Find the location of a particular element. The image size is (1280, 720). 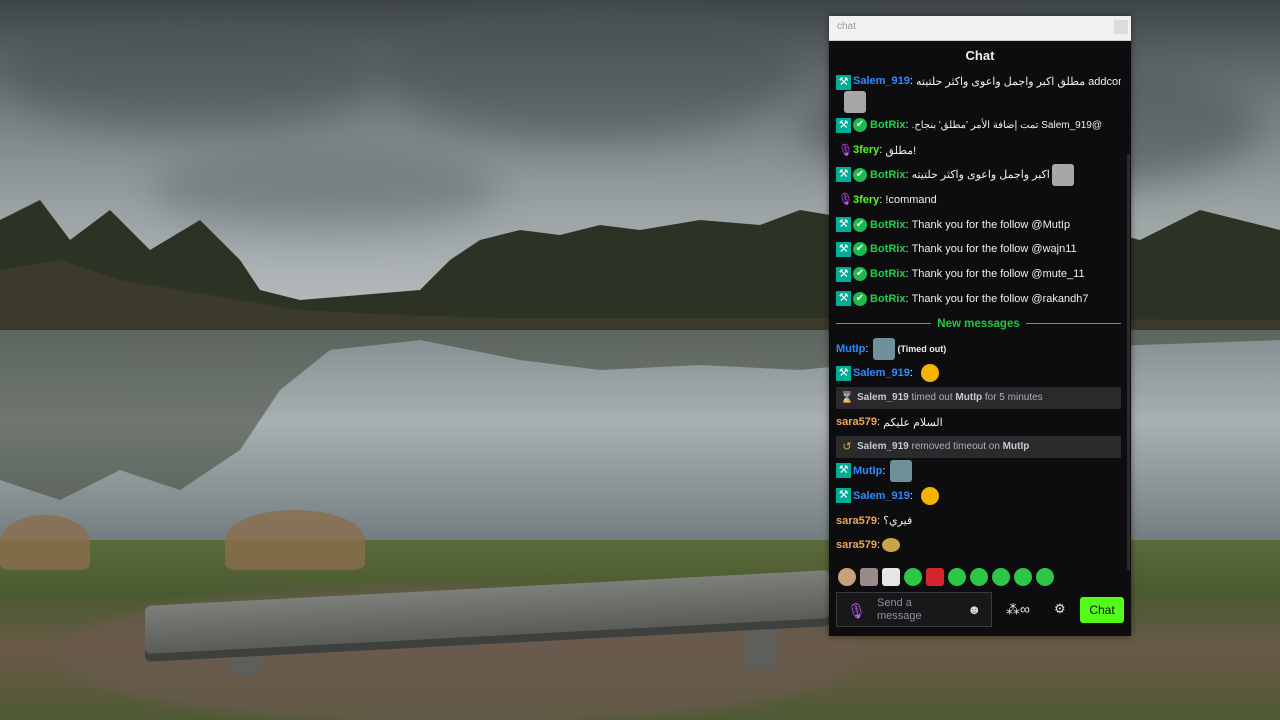

message-text: !command is located at coordinates (911, 199).